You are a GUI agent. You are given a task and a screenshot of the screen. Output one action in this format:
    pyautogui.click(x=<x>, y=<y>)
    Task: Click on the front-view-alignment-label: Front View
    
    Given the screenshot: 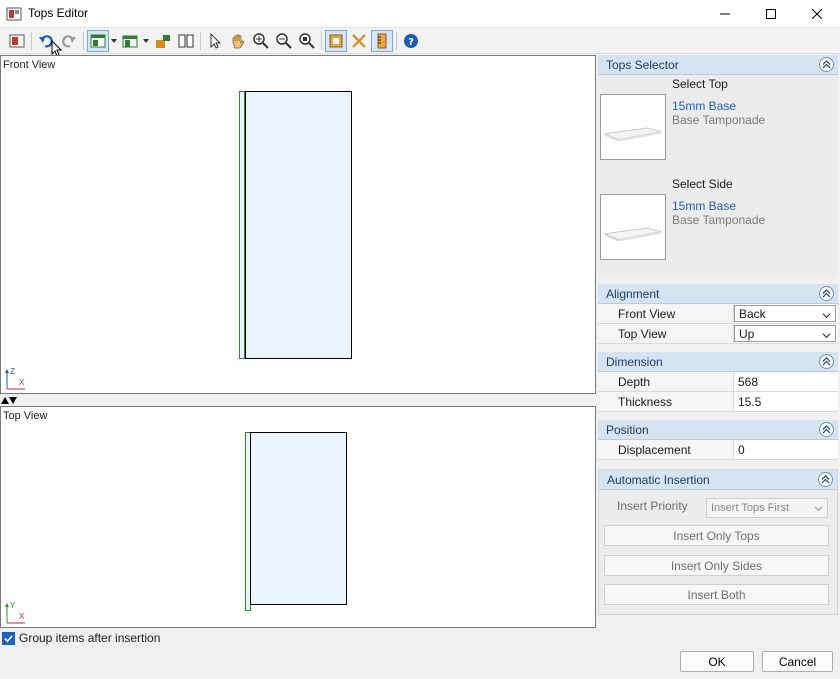 What is the action you would take?
    pyautogui.click(x=666, y=313)
    